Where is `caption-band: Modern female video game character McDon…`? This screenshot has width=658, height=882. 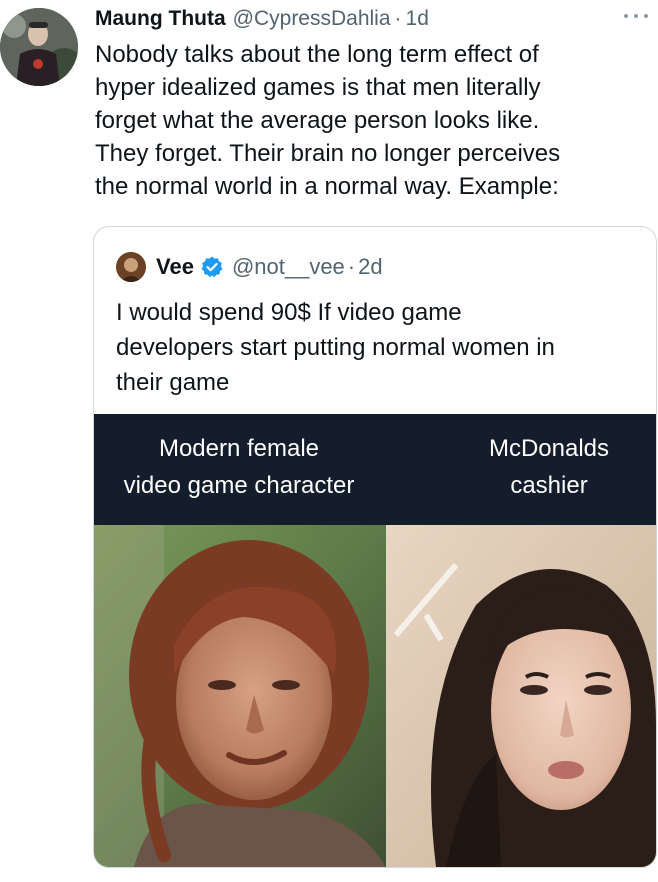 caption-band: Modern female video game character McDon… is located at coordinates (375, 469).